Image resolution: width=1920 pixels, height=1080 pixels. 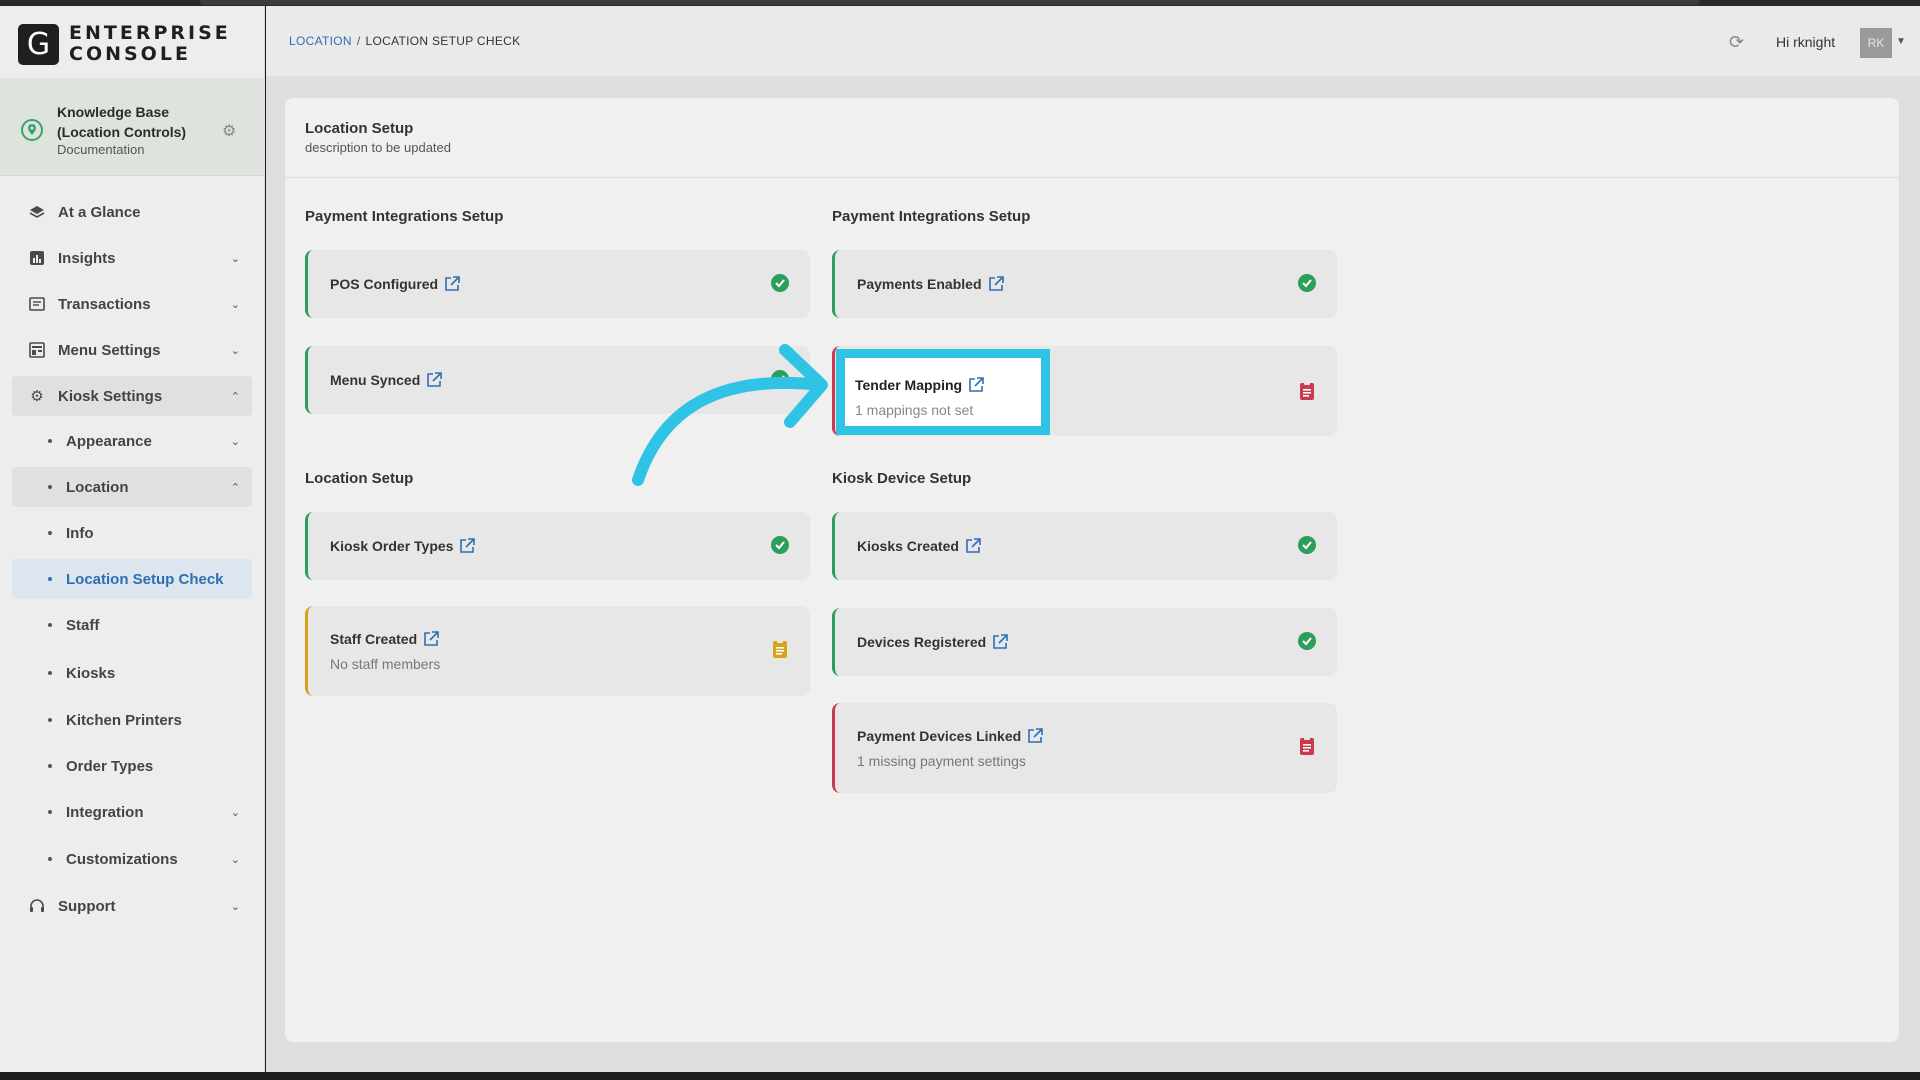 I want to click on sidebar-item-label: Insights, so click(x=87, y=258).